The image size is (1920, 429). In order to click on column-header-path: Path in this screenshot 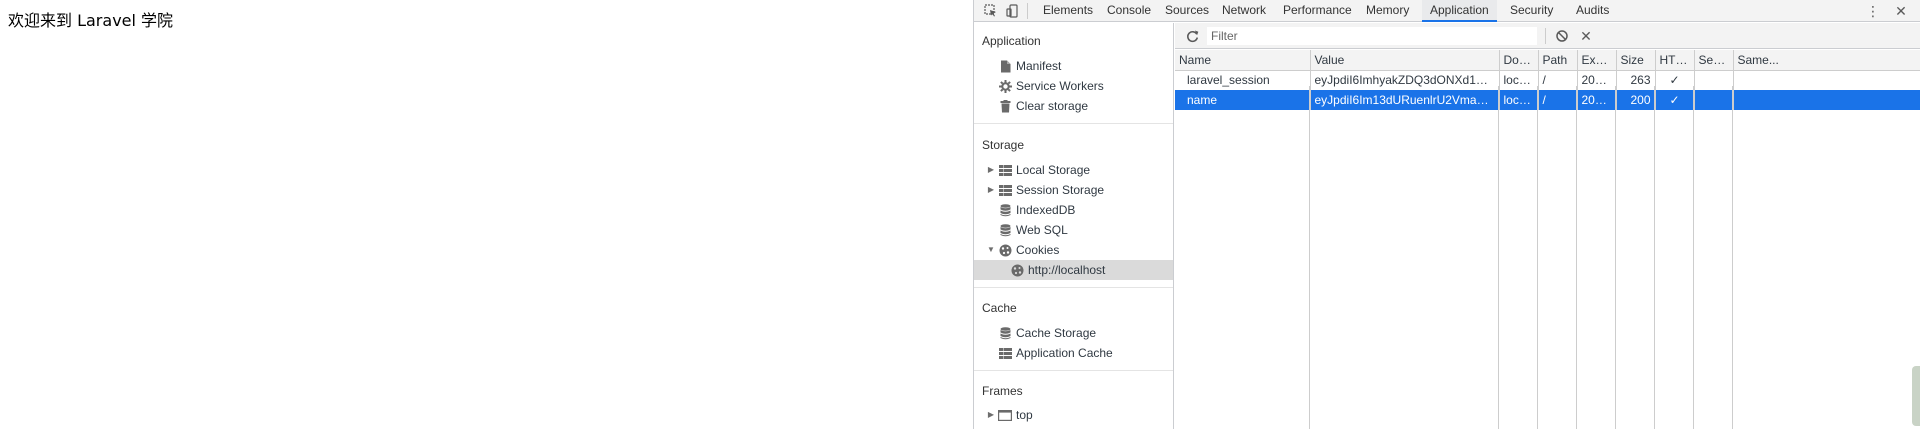, I will do `click(1558, 60)`.